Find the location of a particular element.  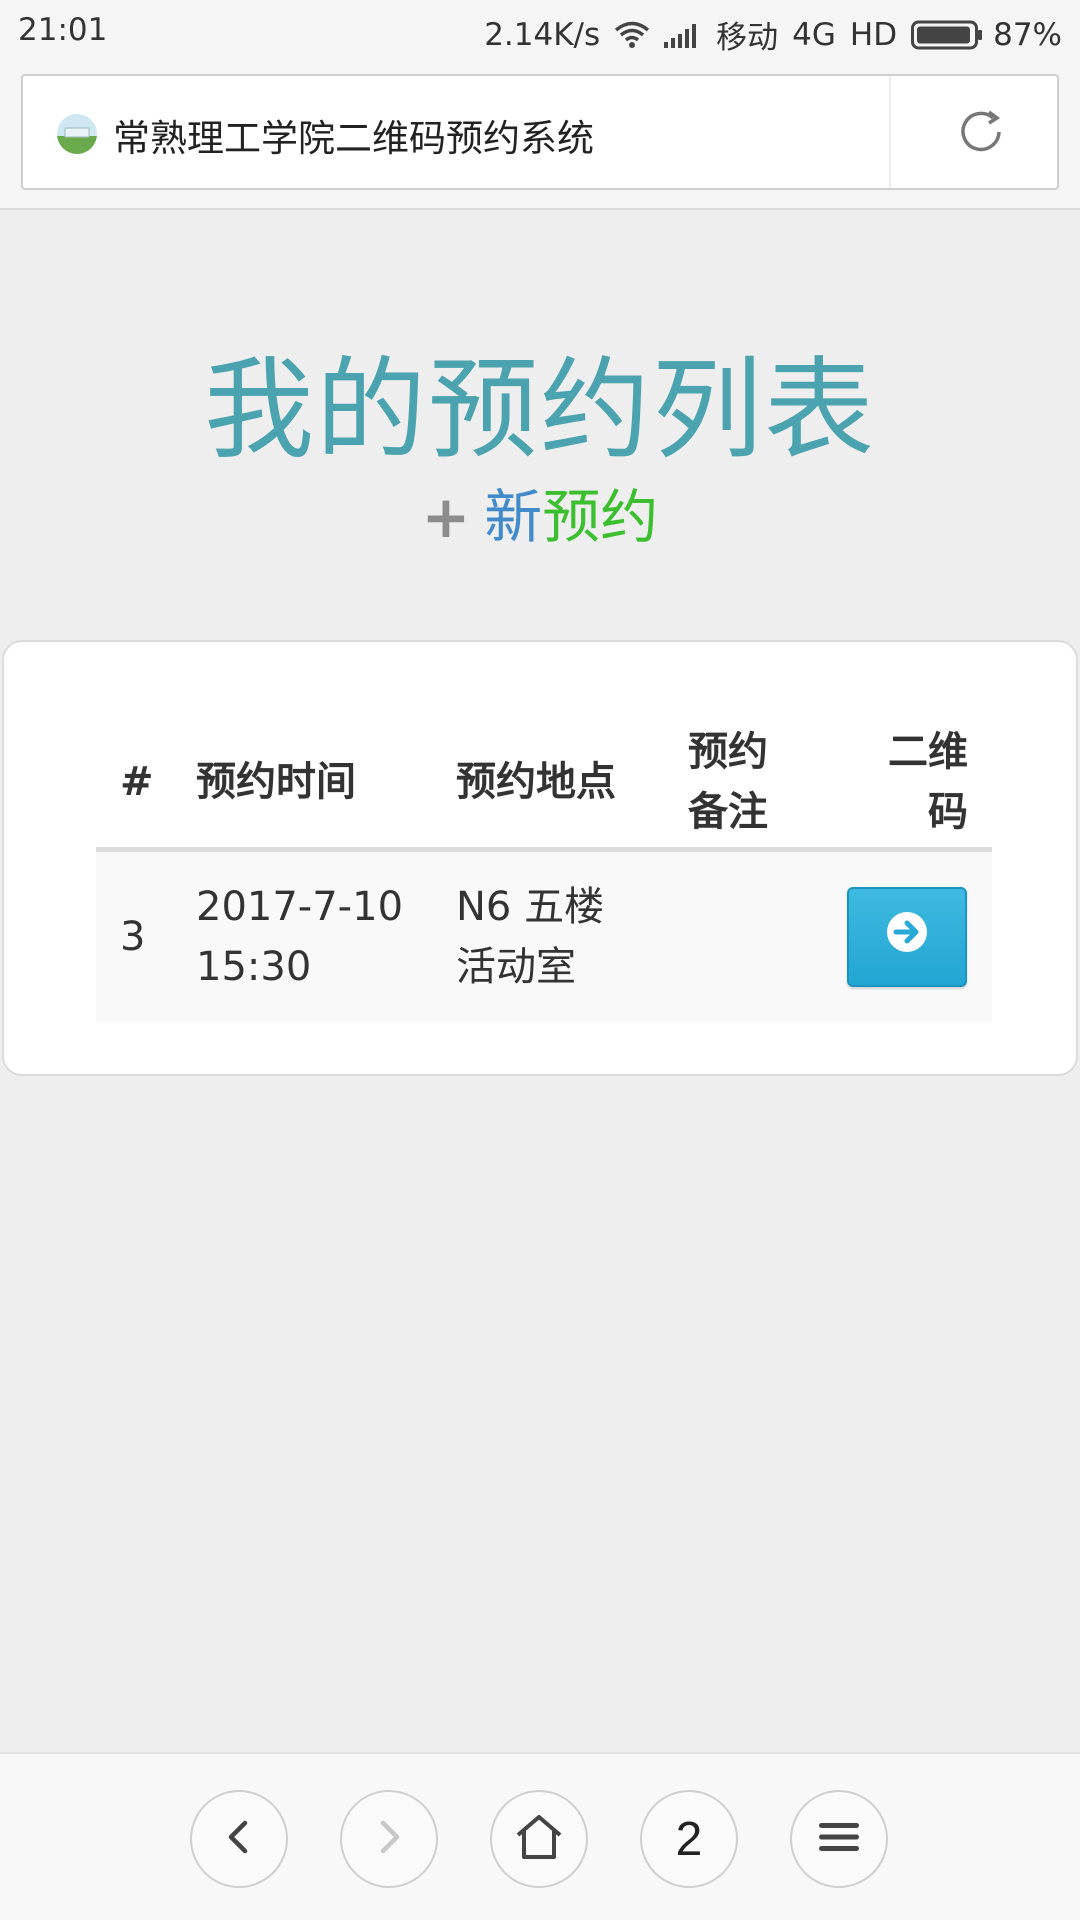

new-reservation-link: + 新预约 is located at coordinates (540, 512).